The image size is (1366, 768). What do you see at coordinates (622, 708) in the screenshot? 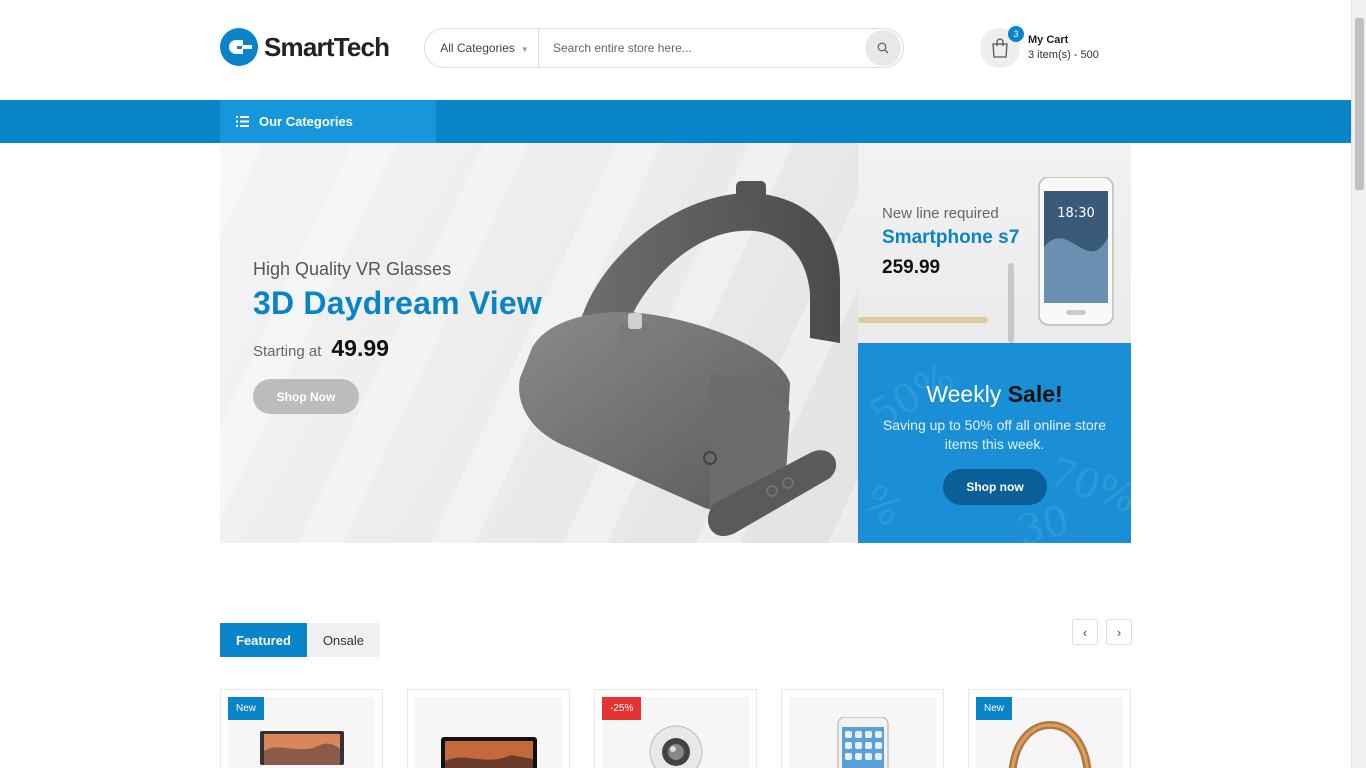
I see `product-badge: -25%` at bounding box center [622, 708].